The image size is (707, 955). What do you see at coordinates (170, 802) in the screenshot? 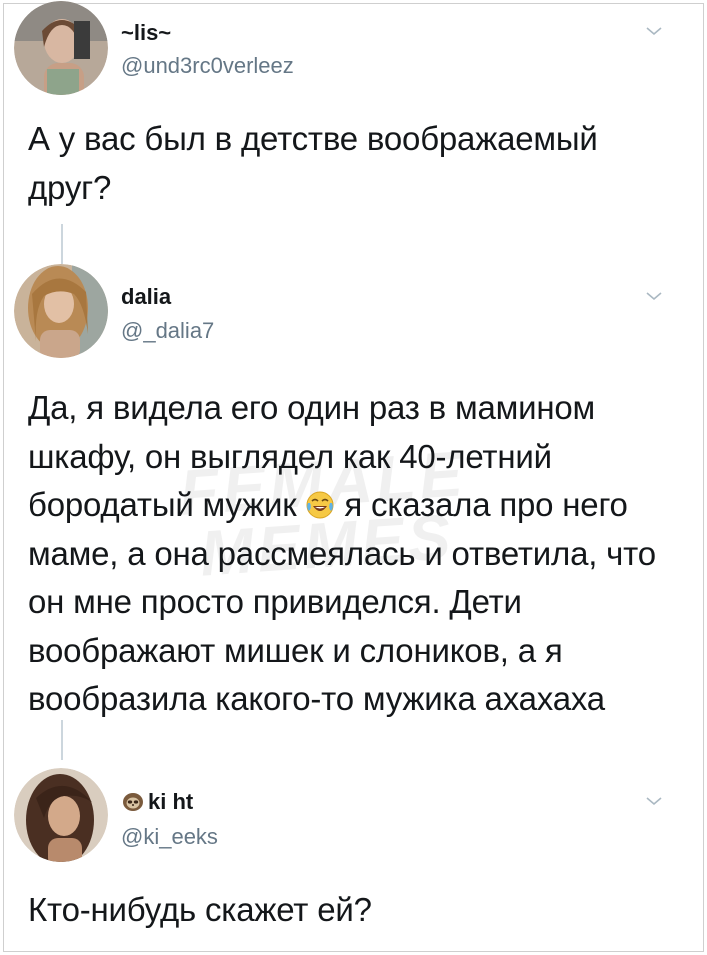
I see `display-name: ki ht` at bounding box center [170, 802].